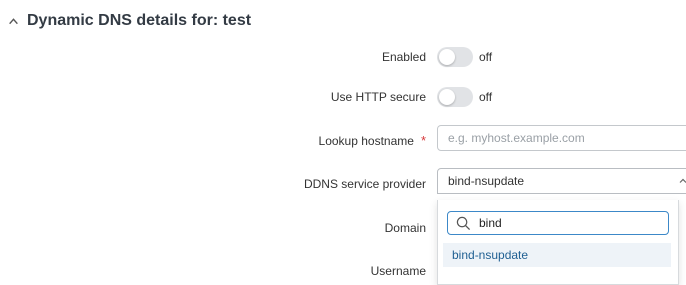 This screenshot has width=686, height=285. What do you see at coordinates (398, 271) in the screenshot?
I see `username-label: Username` at bounding box center [398, 271].